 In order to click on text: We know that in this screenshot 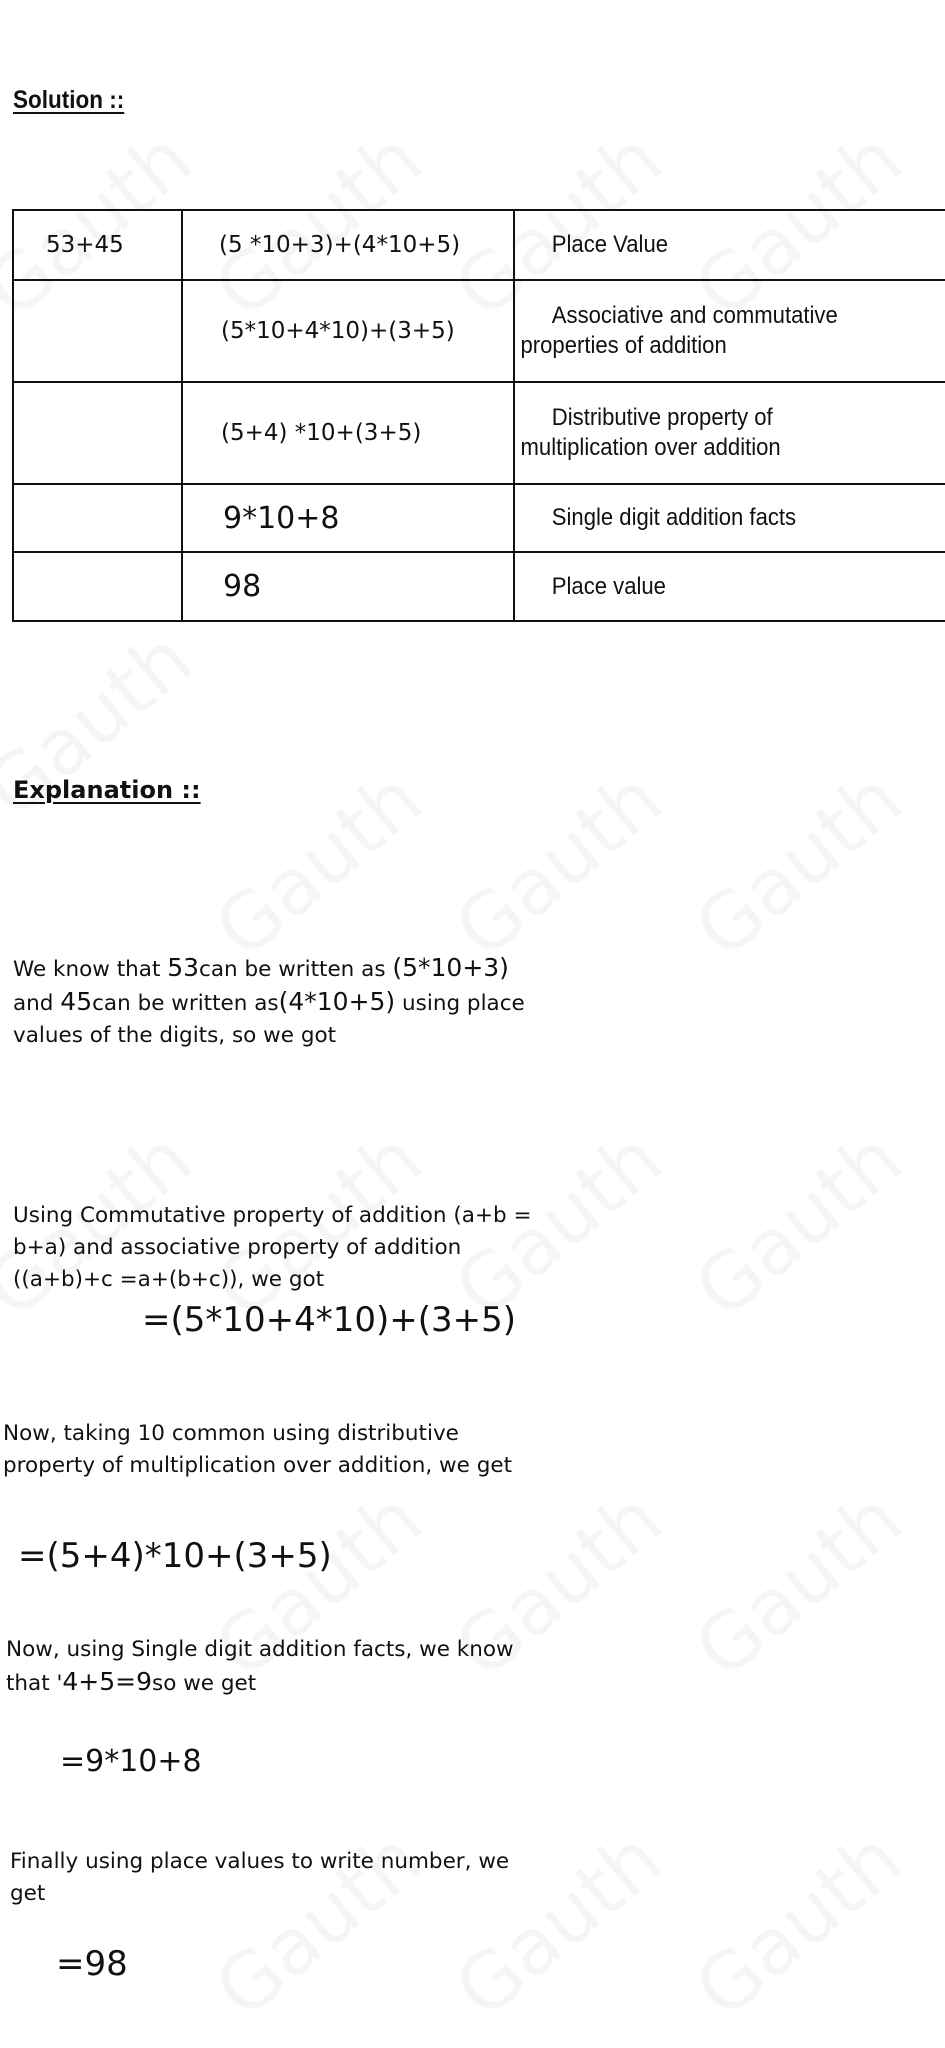, I will do `click(90, 969)`.